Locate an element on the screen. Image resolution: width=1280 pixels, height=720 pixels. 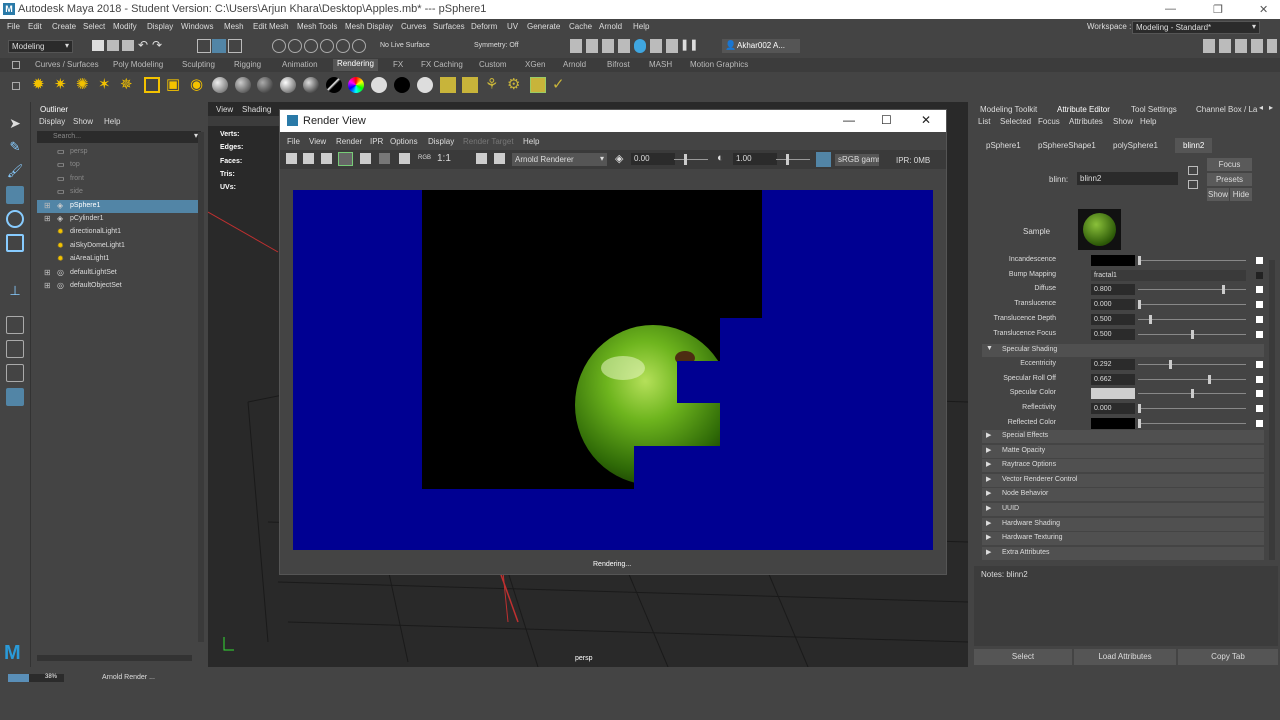
ipr-shelf-icon: ⚙ is located at coordinates (515, 85).